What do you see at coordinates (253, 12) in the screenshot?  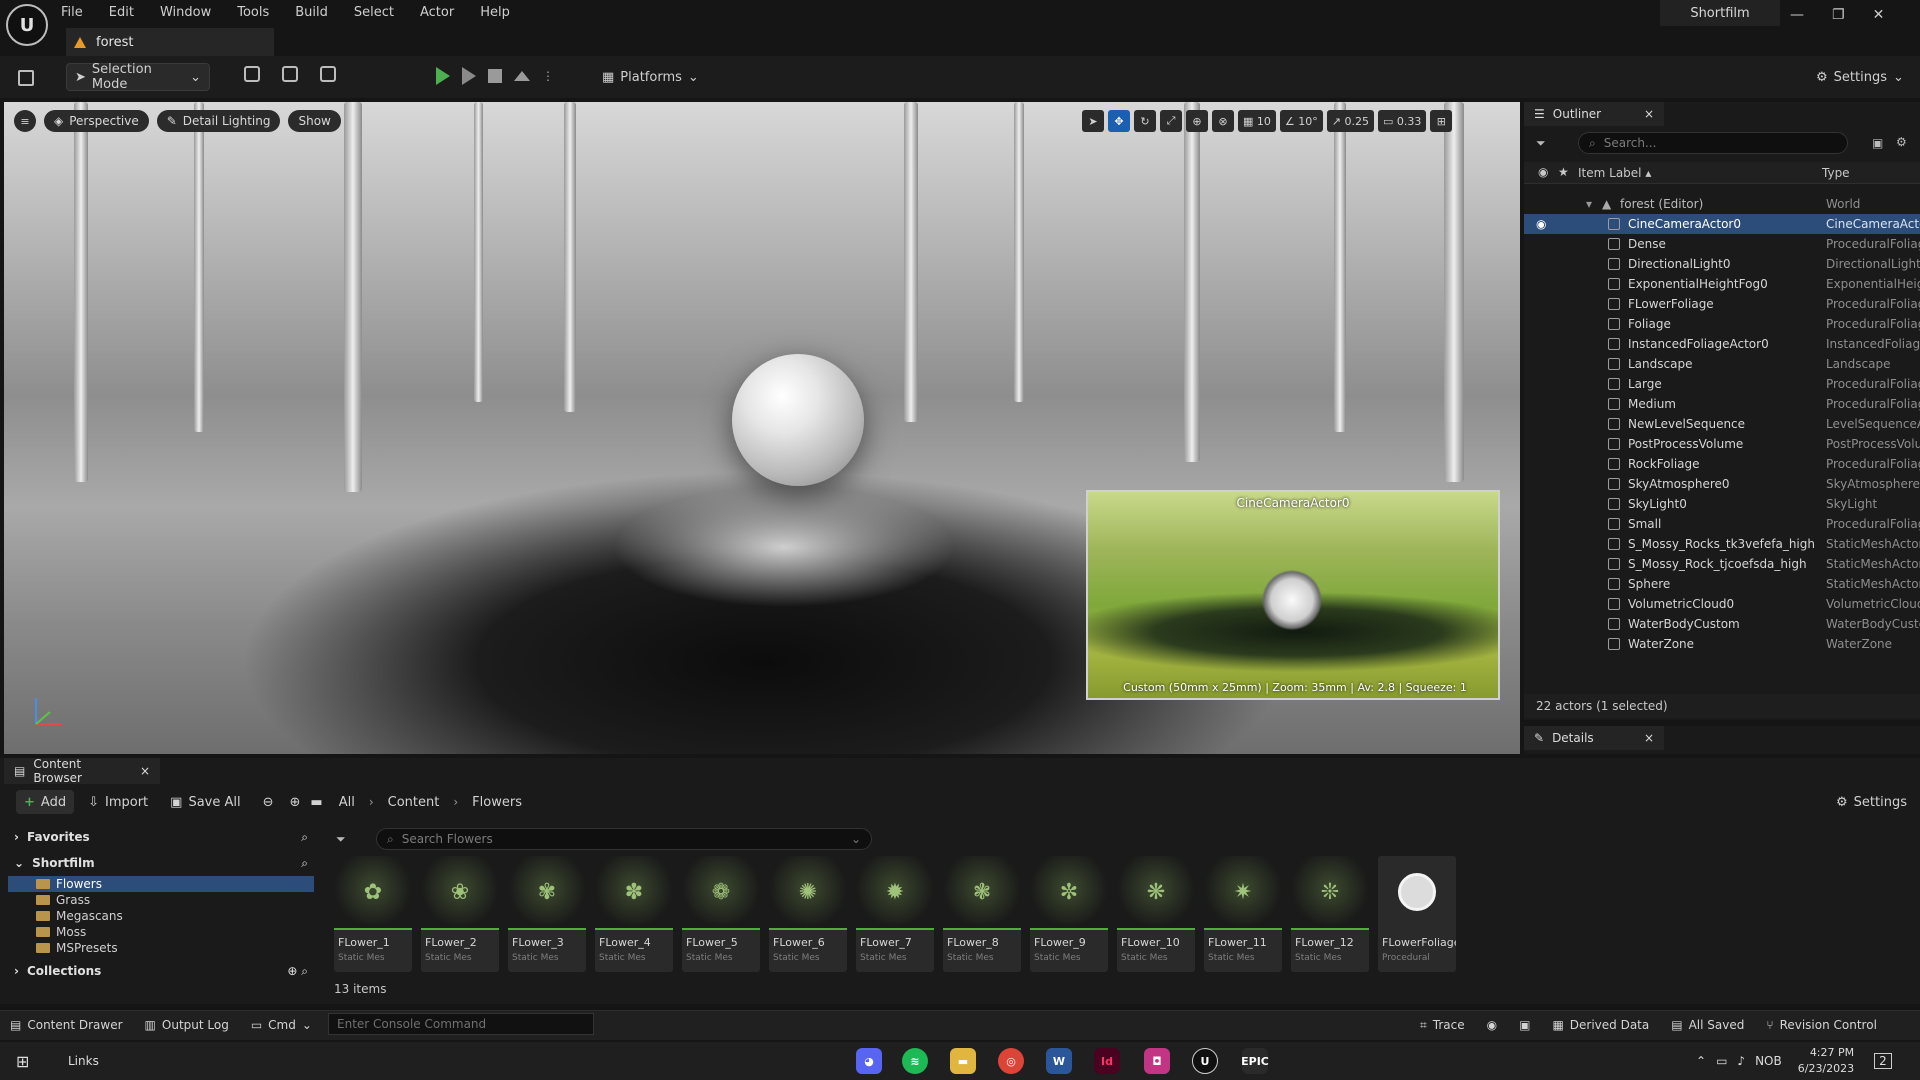 I see `menu-tools: Tools` at bounding box center [253, 12].